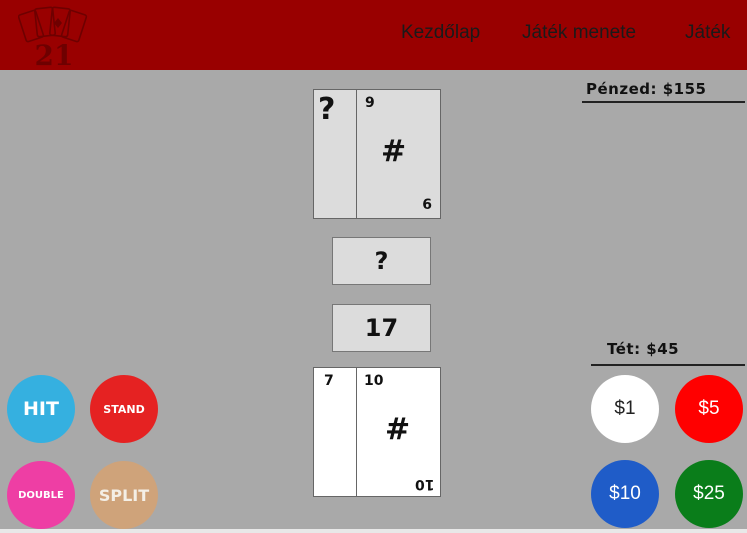  What do you see at coordinates (625, 409) in the screenshot?
I see `chip-1-dollar: $1` at bounding box center [625, 409].